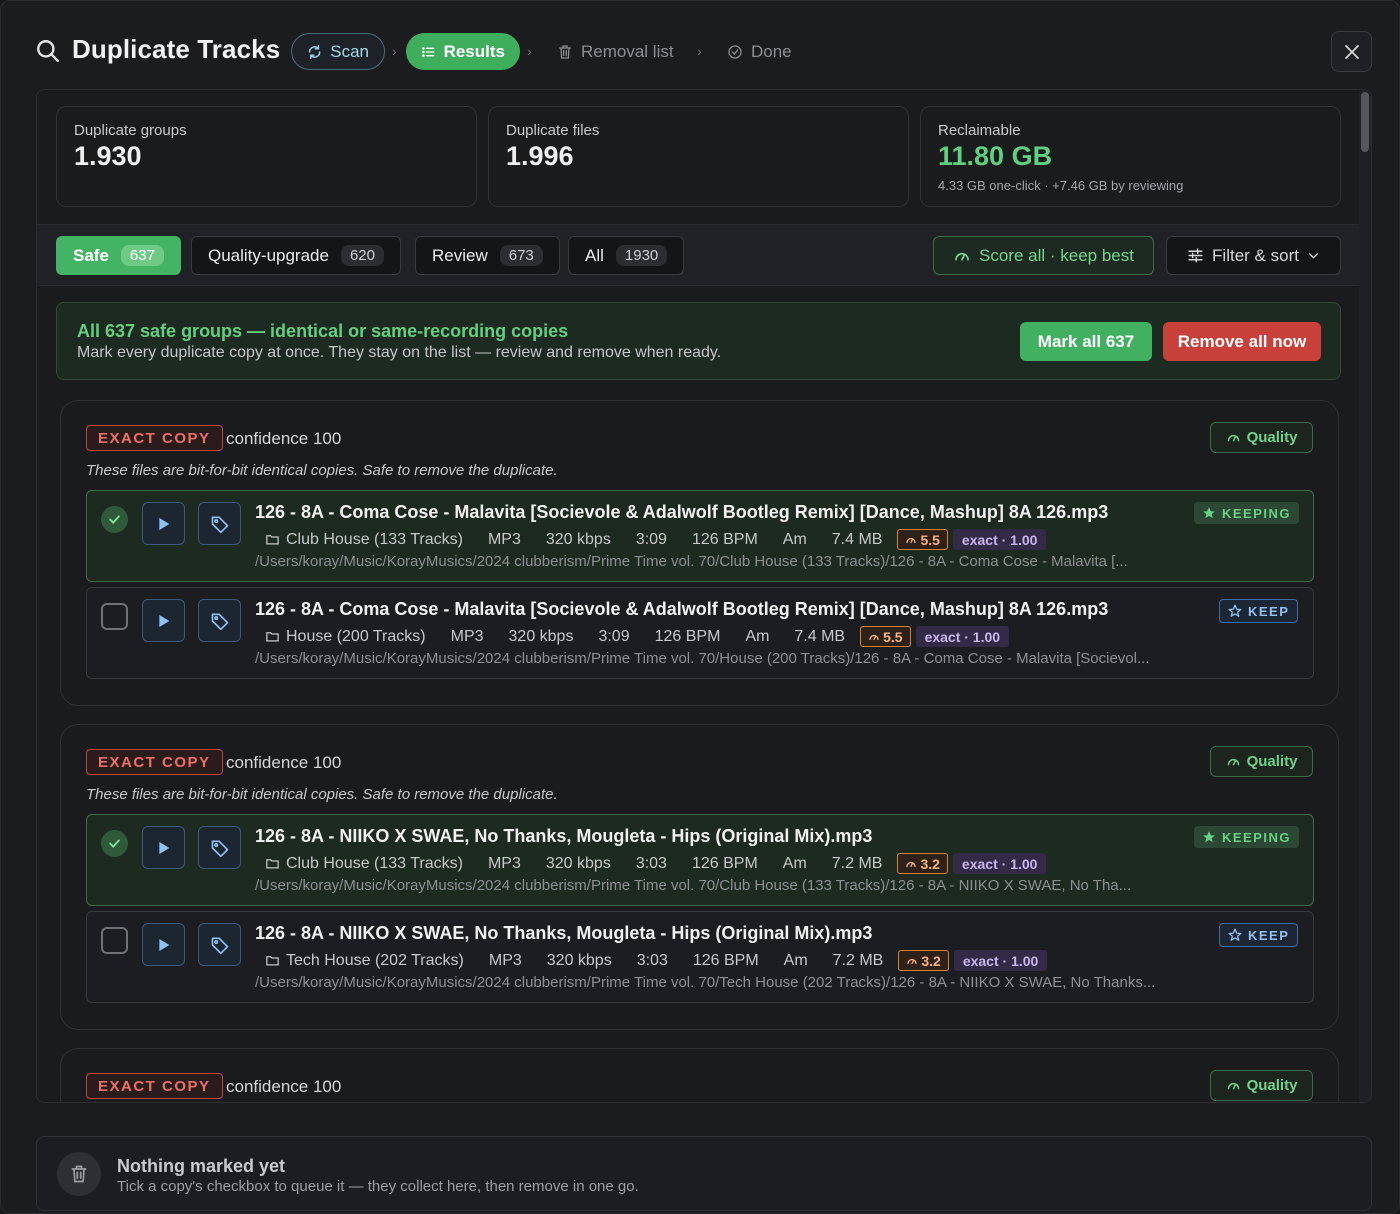 This screenshot has height=1214, width=1400. What do you see at coordinates (118, 255) in the screenshot?
I see `tab-safe: Safe 637` at bounding box center [118, 255].